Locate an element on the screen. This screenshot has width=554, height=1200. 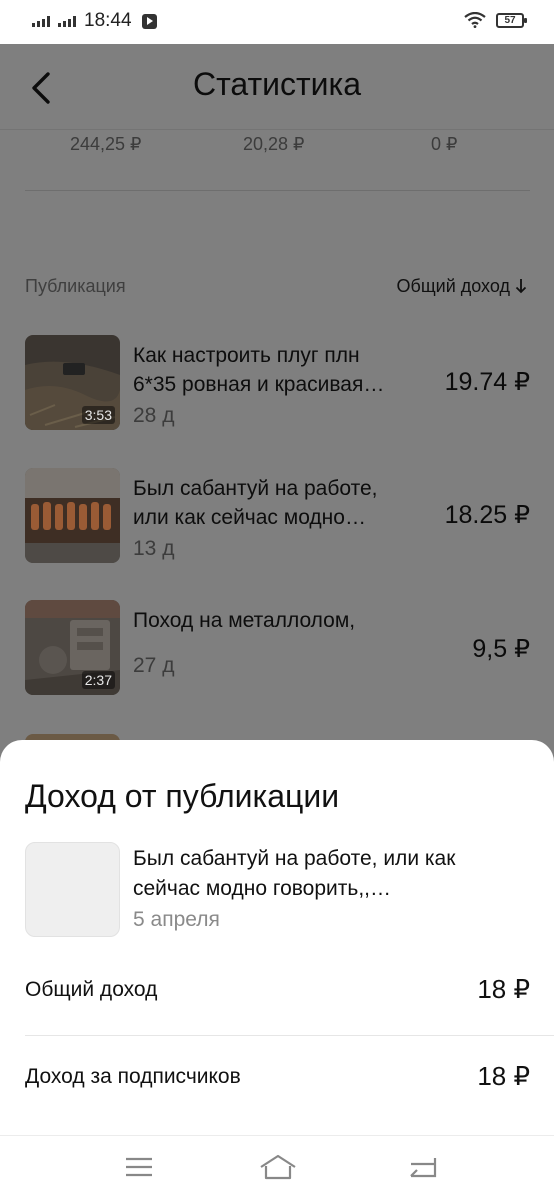
header: Статистика is located at coordinates (277, 87).